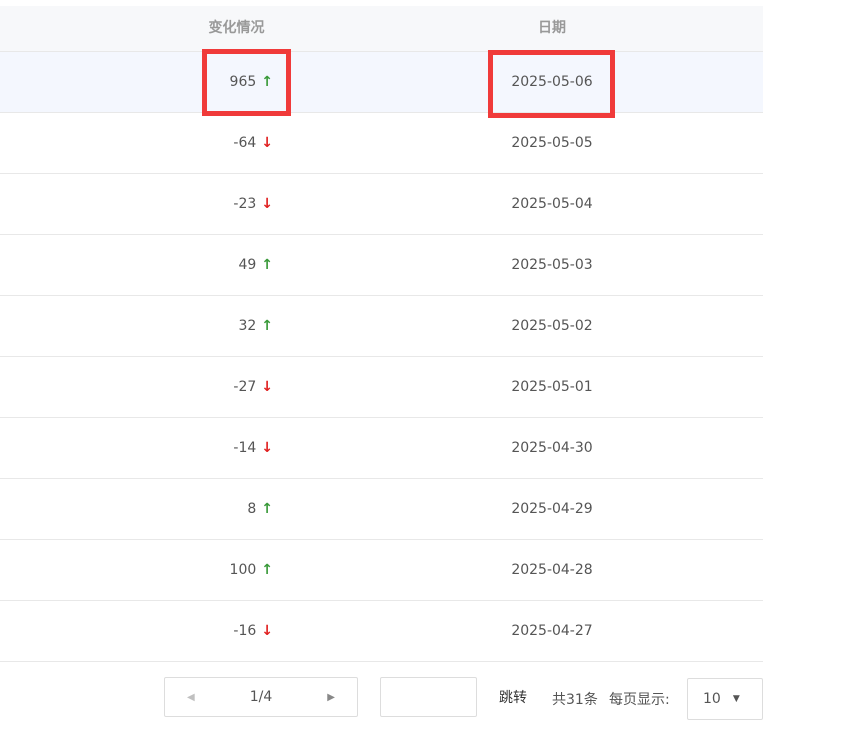 Image resolution: width=849 pixels, height=751 pixels. I want to click on change-value: -64, so click(245, 143).